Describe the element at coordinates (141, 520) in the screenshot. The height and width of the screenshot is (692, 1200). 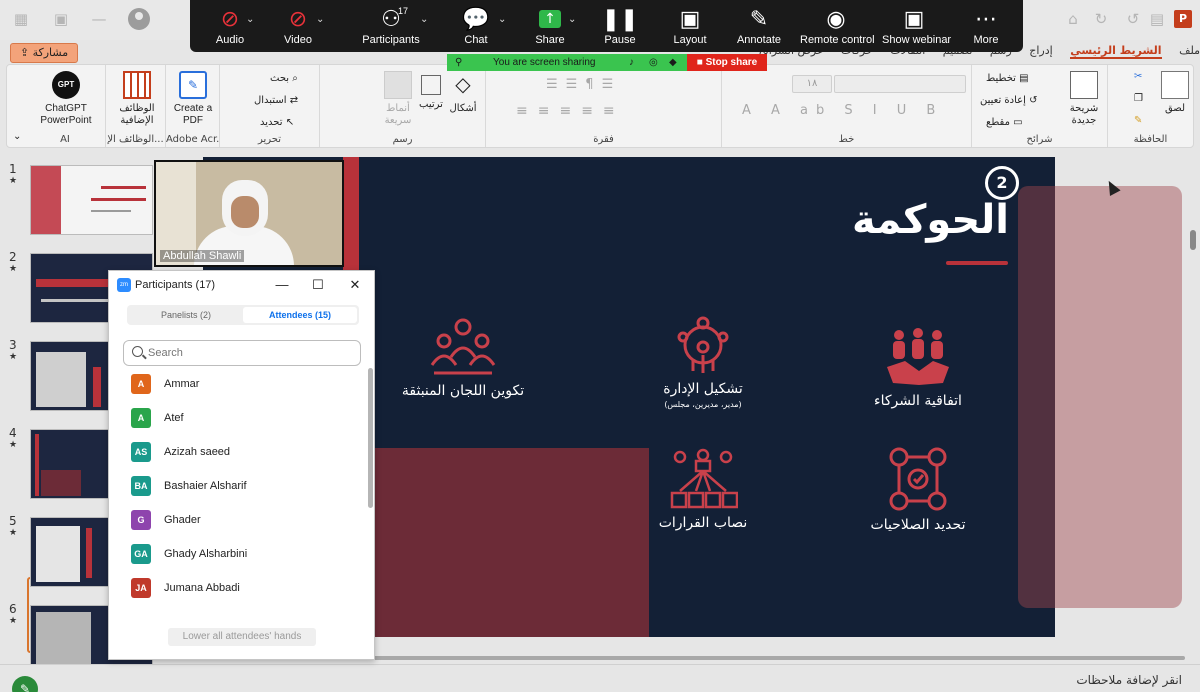
I see `avatar: G` at that location.